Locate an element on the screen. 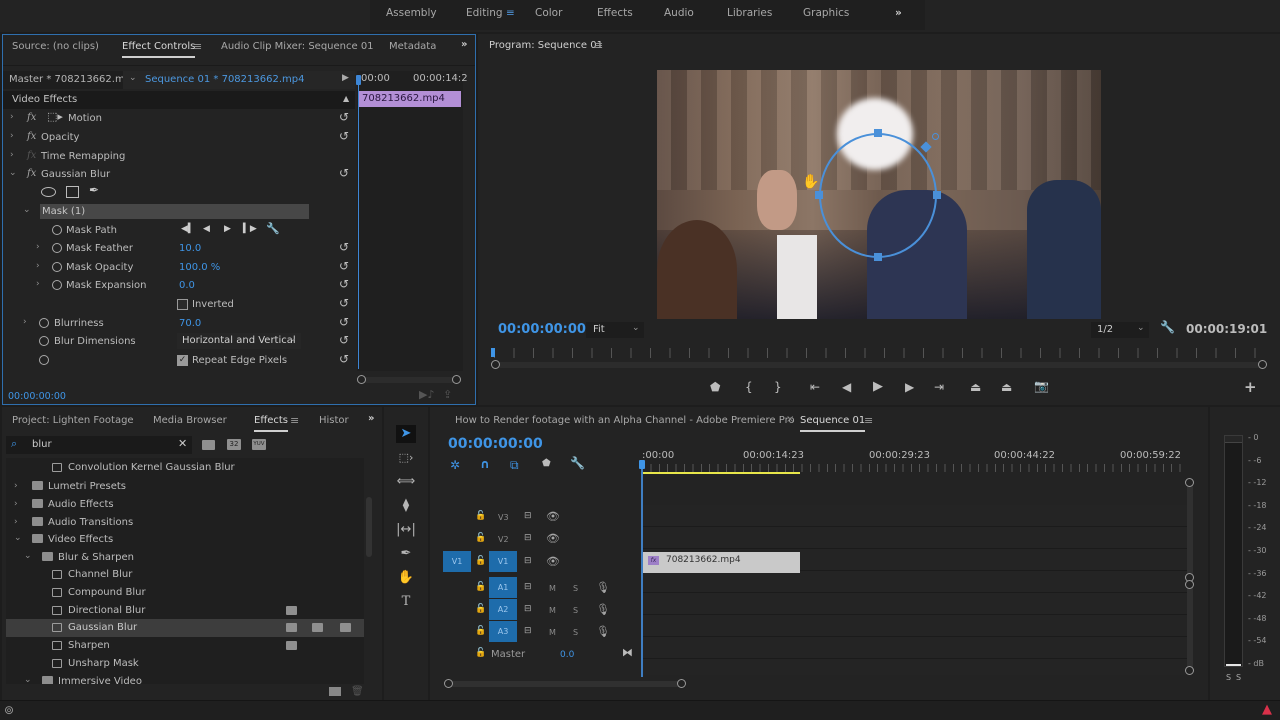 The height and width of the screenshot is (720, 1280). mask-row: Mask (1) is located at coordinates (174, 211).